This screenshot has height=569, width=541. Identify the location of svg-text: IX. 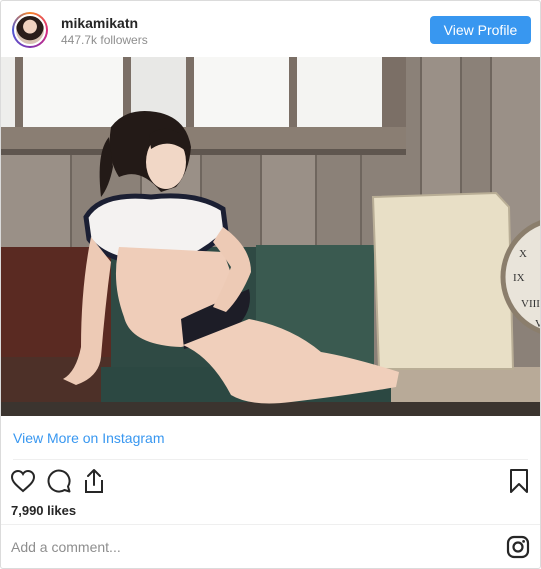
(519, 278).